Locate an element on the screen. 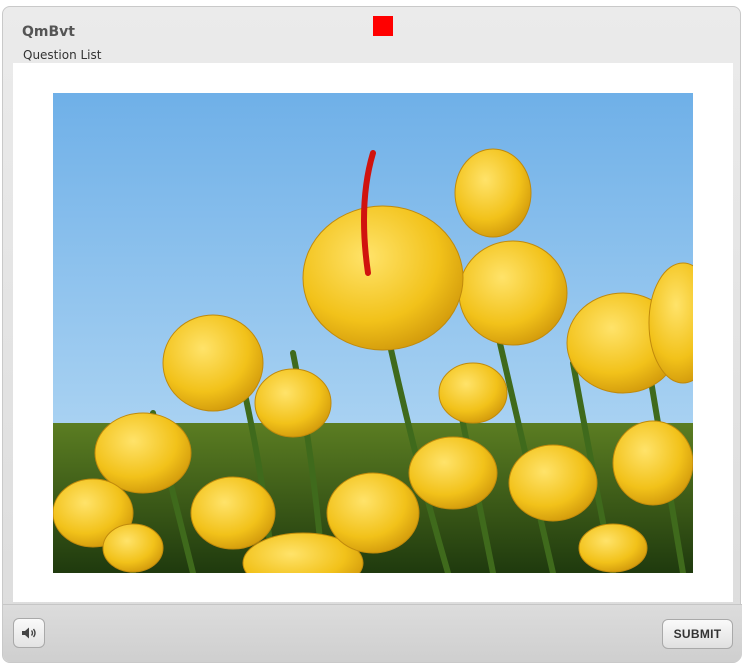  footer-bar is located at coordinates (372, 633).